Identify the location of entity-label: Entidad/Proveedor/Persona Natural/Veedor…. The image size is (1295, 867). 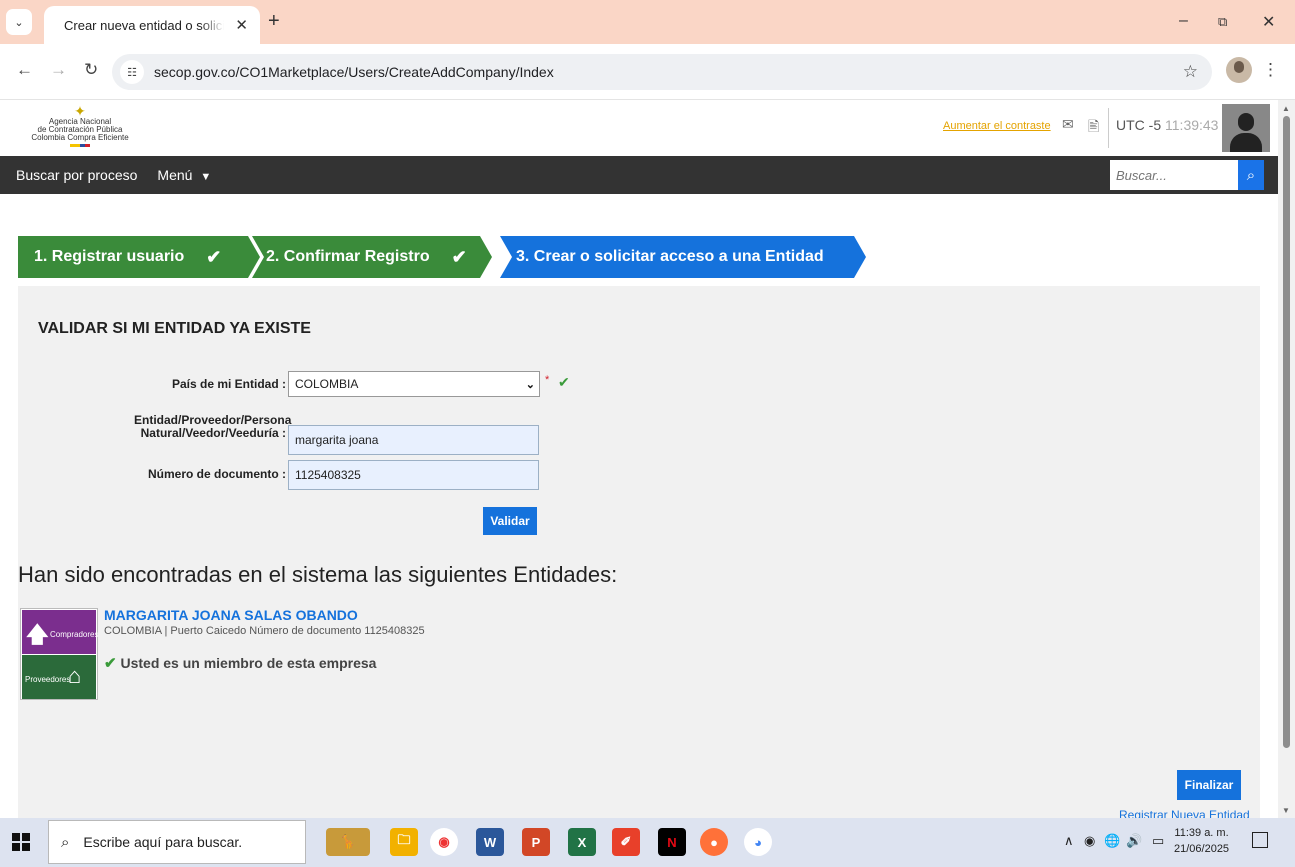
(194, 427).